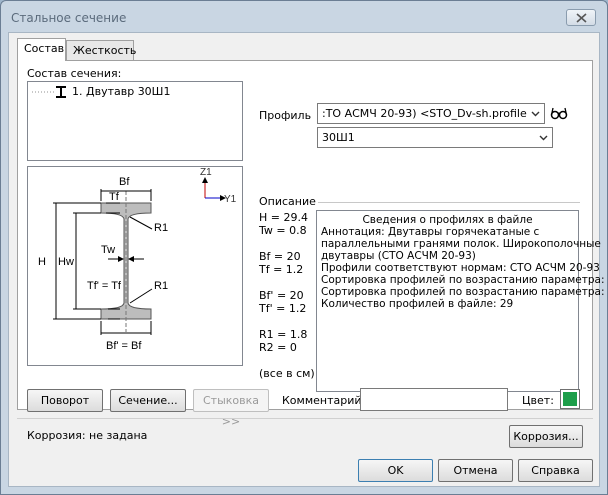  What do you see at coordinates (206, 172) in the screenshot?
I see `axis-z-label: Z1` at bounding box center [206, 172].